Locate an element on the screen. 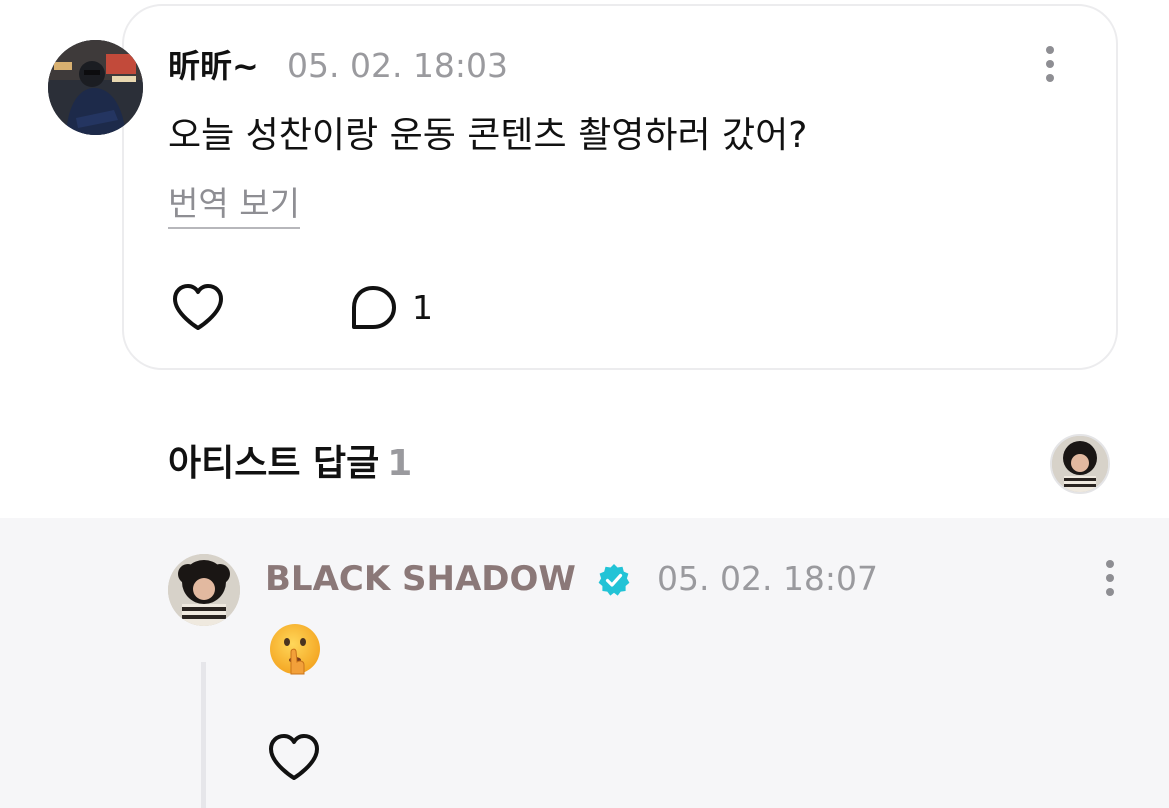 The width and height of the screenshot is (1169, 808). reply-author-avatar is located at coordinates (204, 590).